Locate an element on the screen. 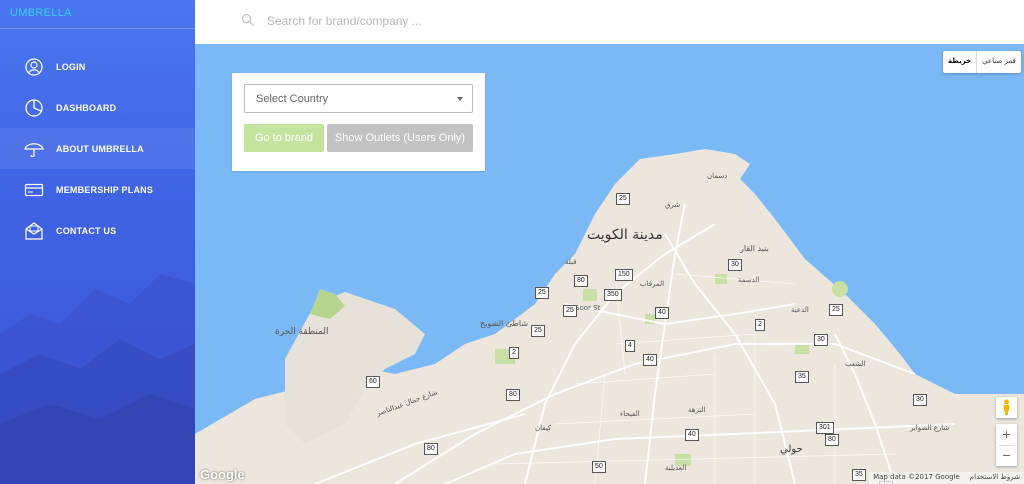  road-shield: 4 is located at coordinates (630, 346).